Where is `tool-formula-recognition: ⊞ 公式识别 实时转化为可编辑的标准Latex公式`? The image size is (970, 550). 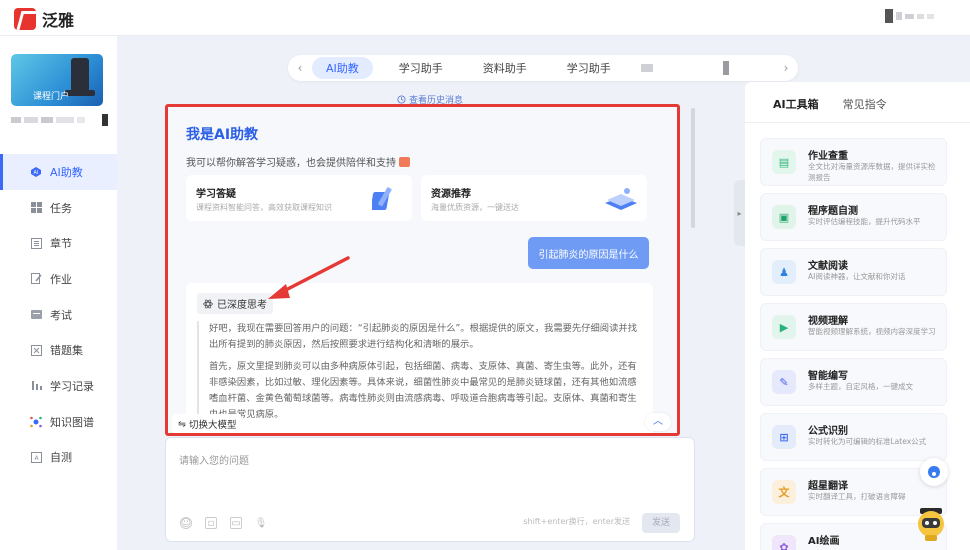
tool-formula-recognition: ⊞ 公式识别 实时转化为可编辑的标准Latex公式 is located at coordinates (853, 437).